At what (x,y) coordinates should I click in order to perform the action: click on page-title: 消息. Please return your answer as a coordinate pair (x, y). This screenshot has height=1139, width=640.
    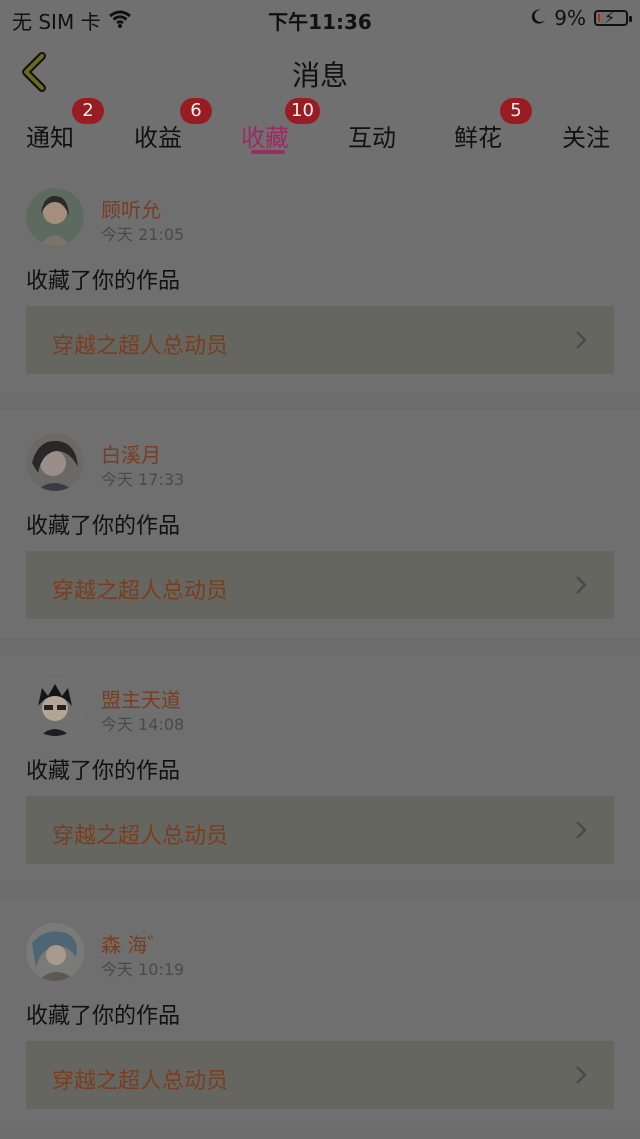
    Looking at the image, I should click on (319, 75).